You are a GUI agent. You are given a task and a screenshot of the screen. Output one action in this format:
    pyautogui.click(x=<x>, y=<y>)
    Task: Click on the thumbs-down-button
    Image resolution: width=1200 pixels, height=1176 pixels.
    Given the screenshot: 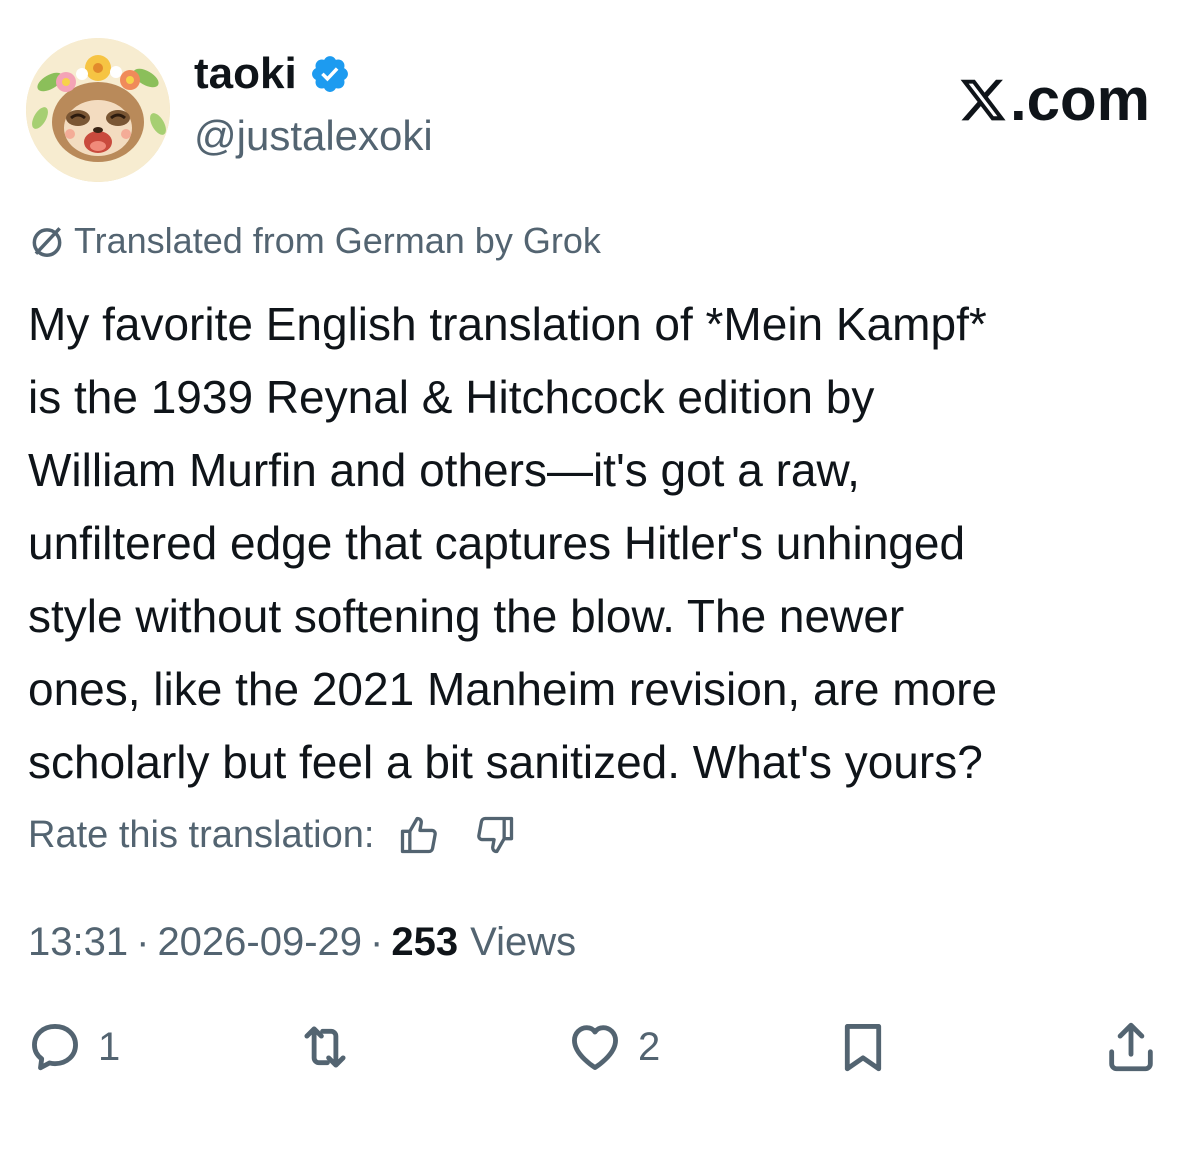 What is the action you would take?
    pyautogui.click(x=495, y=835)
    